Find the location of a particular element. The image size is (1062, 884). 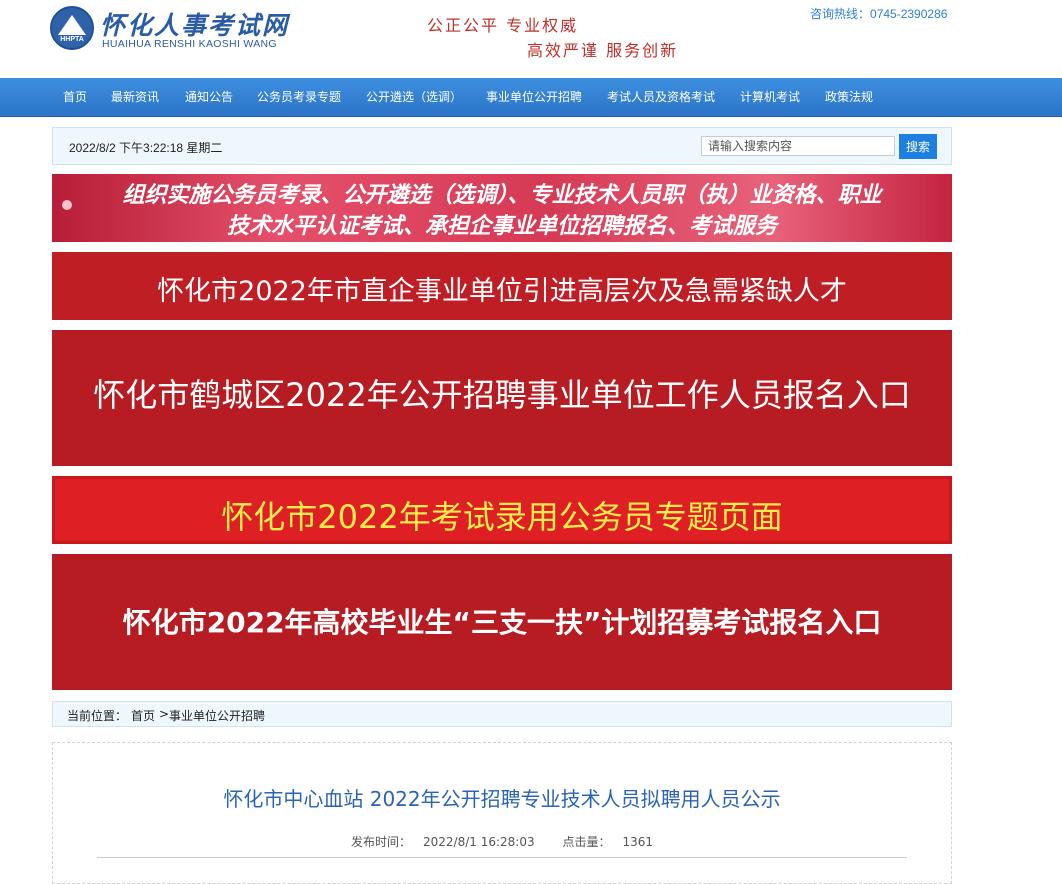

sanzhiyifu-banner-text: 怀化市2022年高校毕业生“三支一扶”计划招募考试报名入口 is located at coordinates (502, 622).